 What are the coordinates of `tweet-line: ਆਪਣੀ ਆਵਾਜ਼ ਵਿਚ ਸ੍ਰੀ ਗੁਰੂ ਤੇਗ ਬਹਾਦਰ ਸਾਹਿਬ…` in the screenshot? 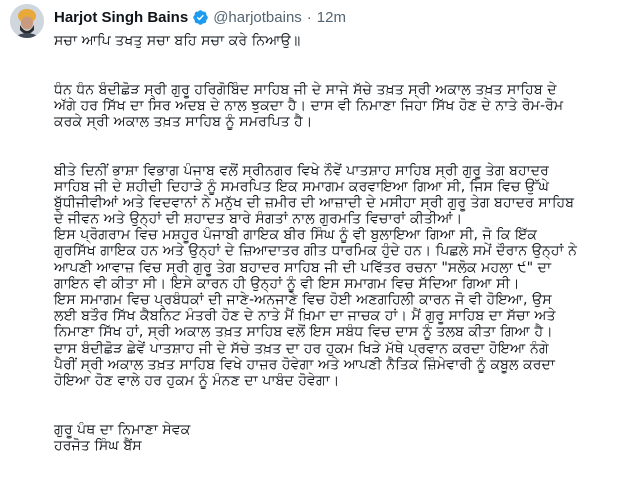 It's located at (303, 267).